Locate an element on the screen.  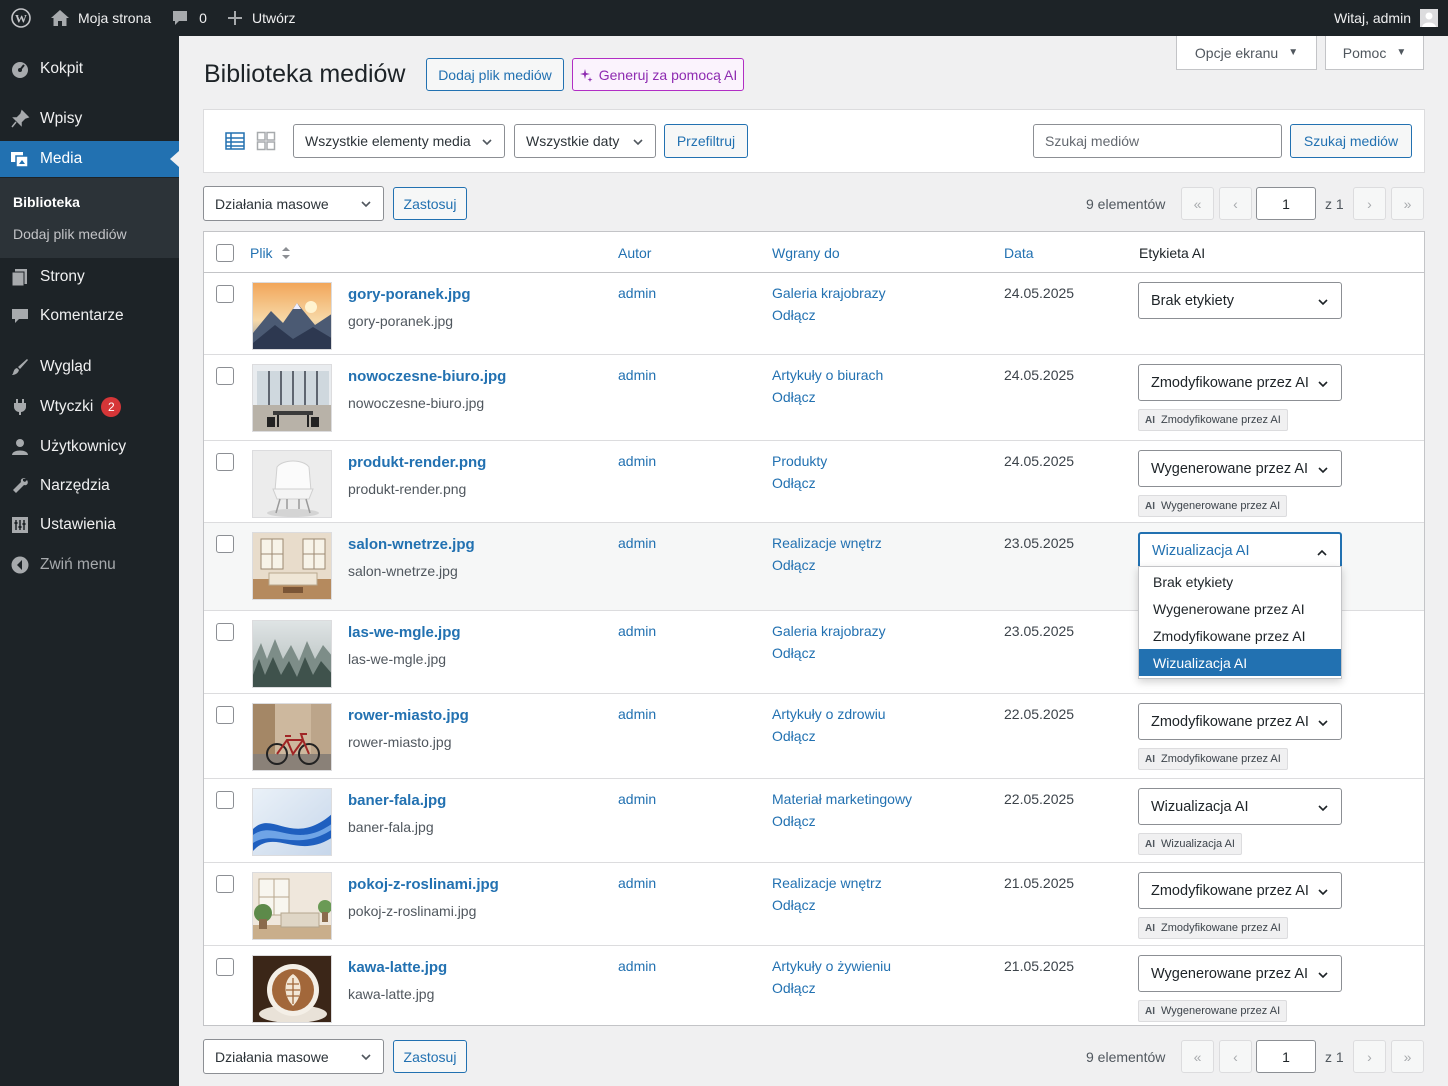
file-title-link: produkt-render.png is located at coordinates (417, 462).